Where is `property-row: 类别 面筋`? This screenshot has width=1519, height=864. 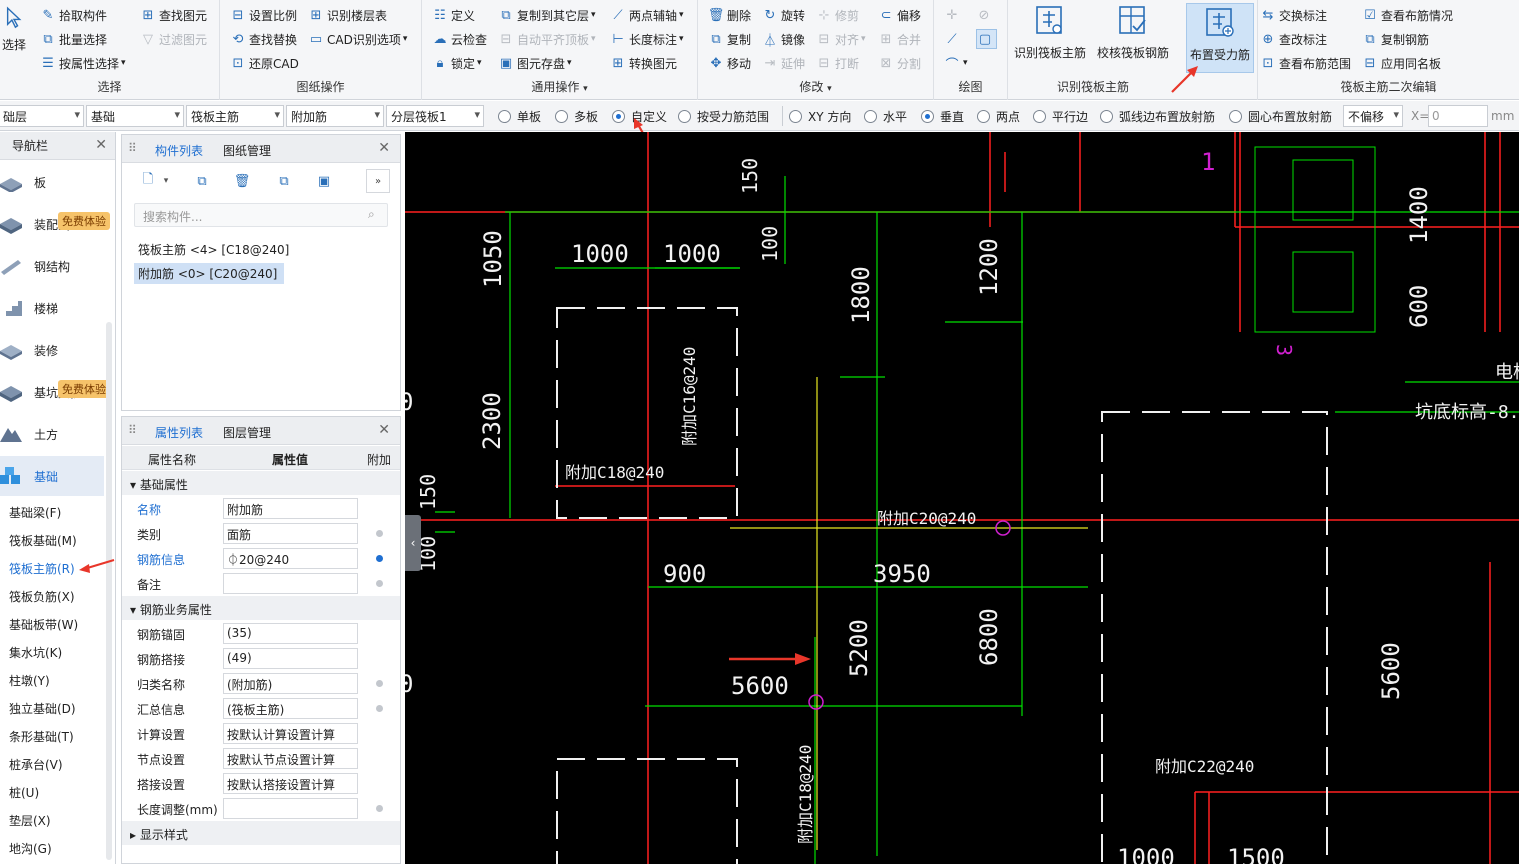
property-row: 类别 面筋 is located at coordinates (261, 533).